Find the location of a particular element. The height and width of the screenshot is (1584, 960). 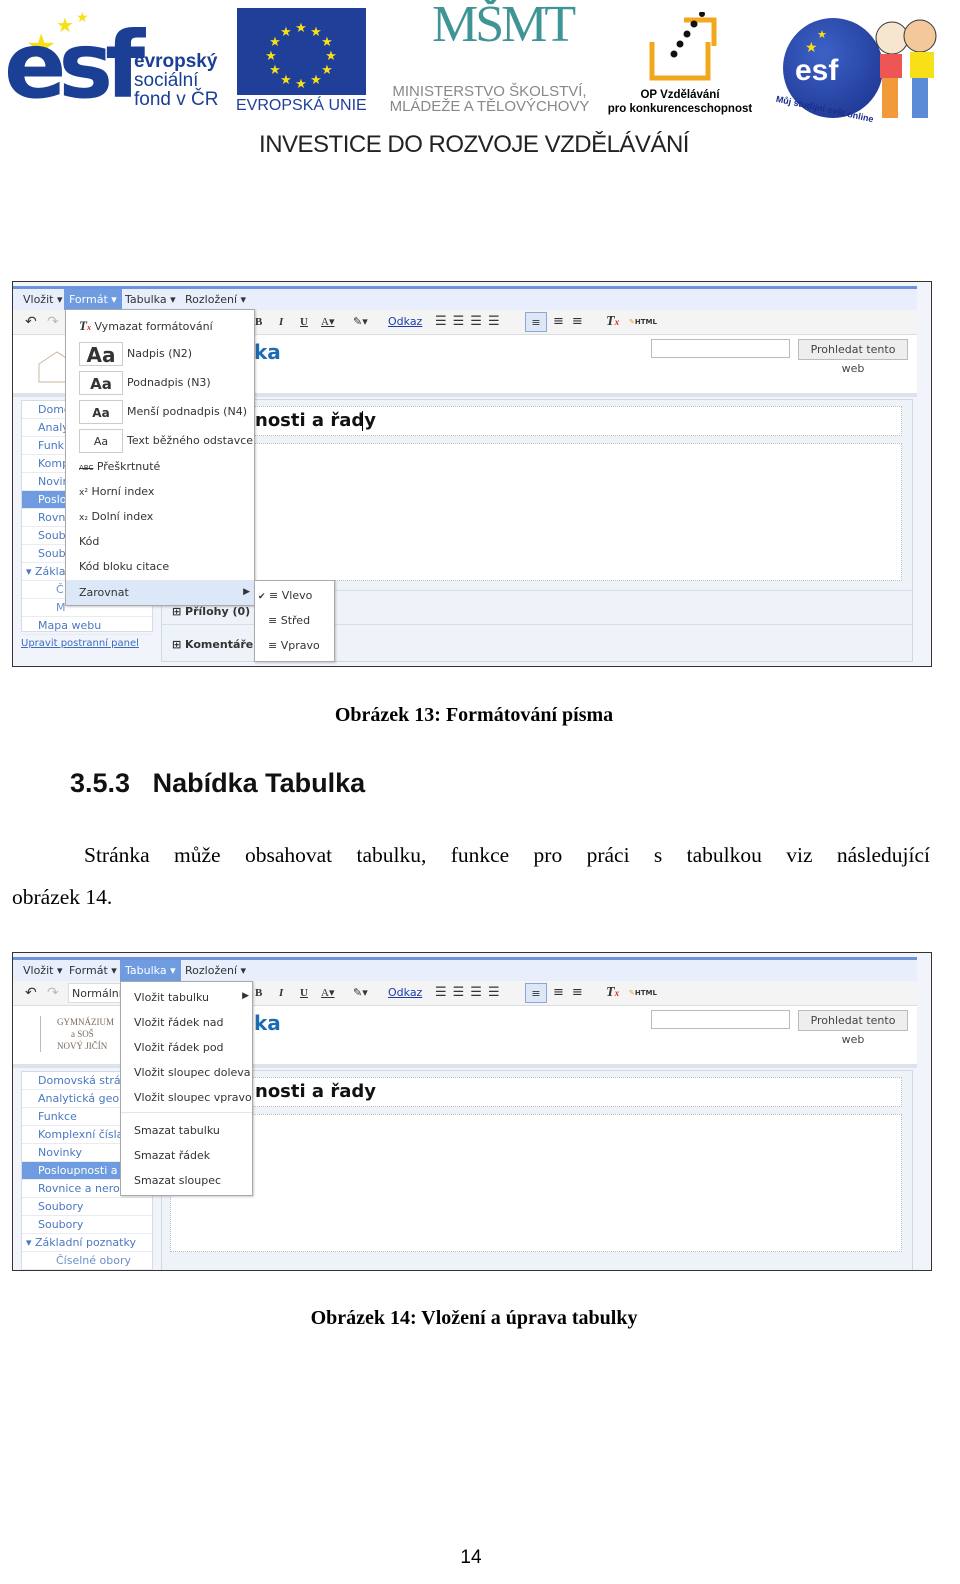

menu-separator is located at coordinates (186, 1112).